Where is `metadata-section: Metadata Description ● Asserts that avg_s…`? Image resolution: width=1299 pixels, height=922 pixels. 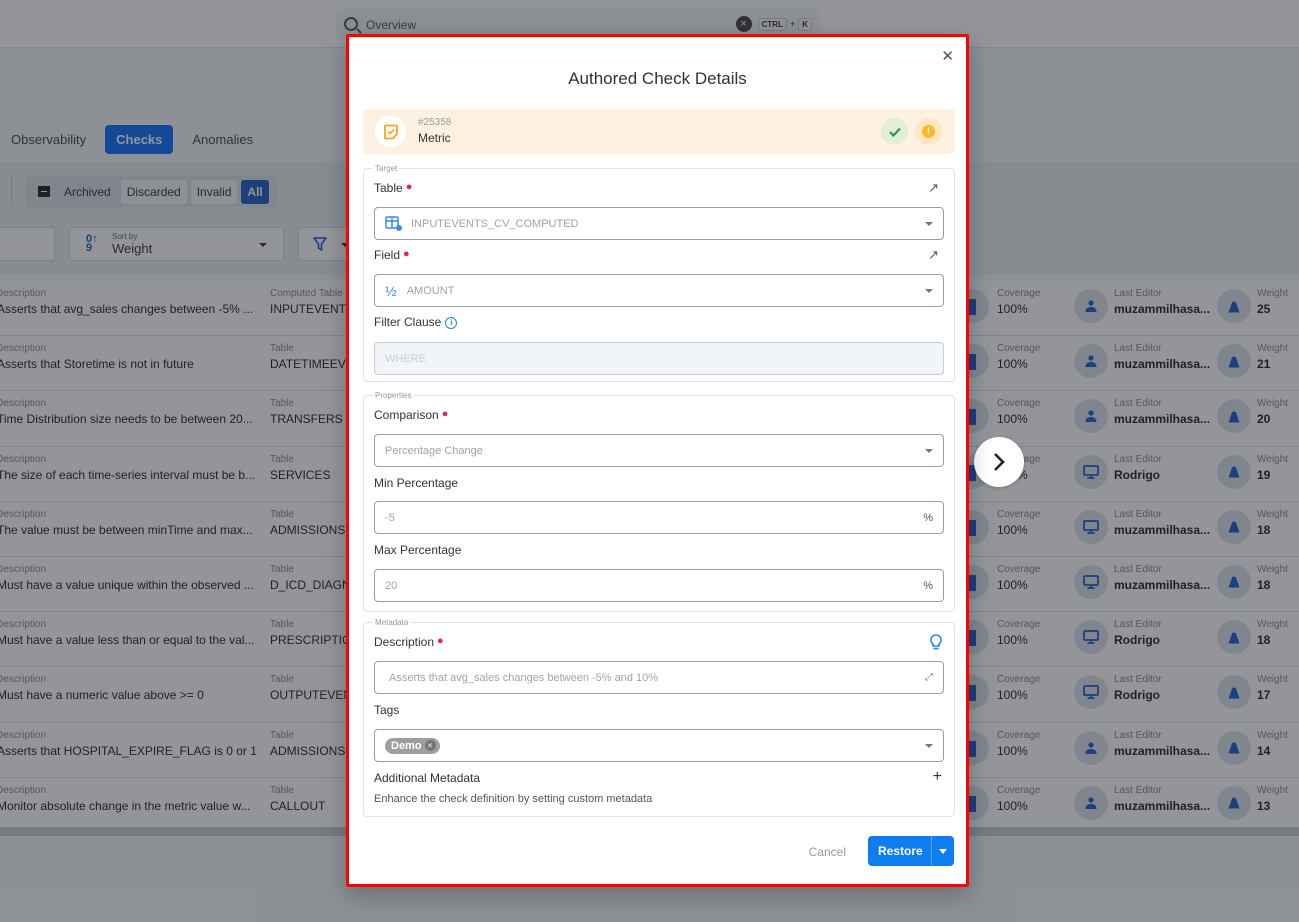 metadata-section: Metadata Description ● Asserts that avg_s… is located at coordinates (659, 717).